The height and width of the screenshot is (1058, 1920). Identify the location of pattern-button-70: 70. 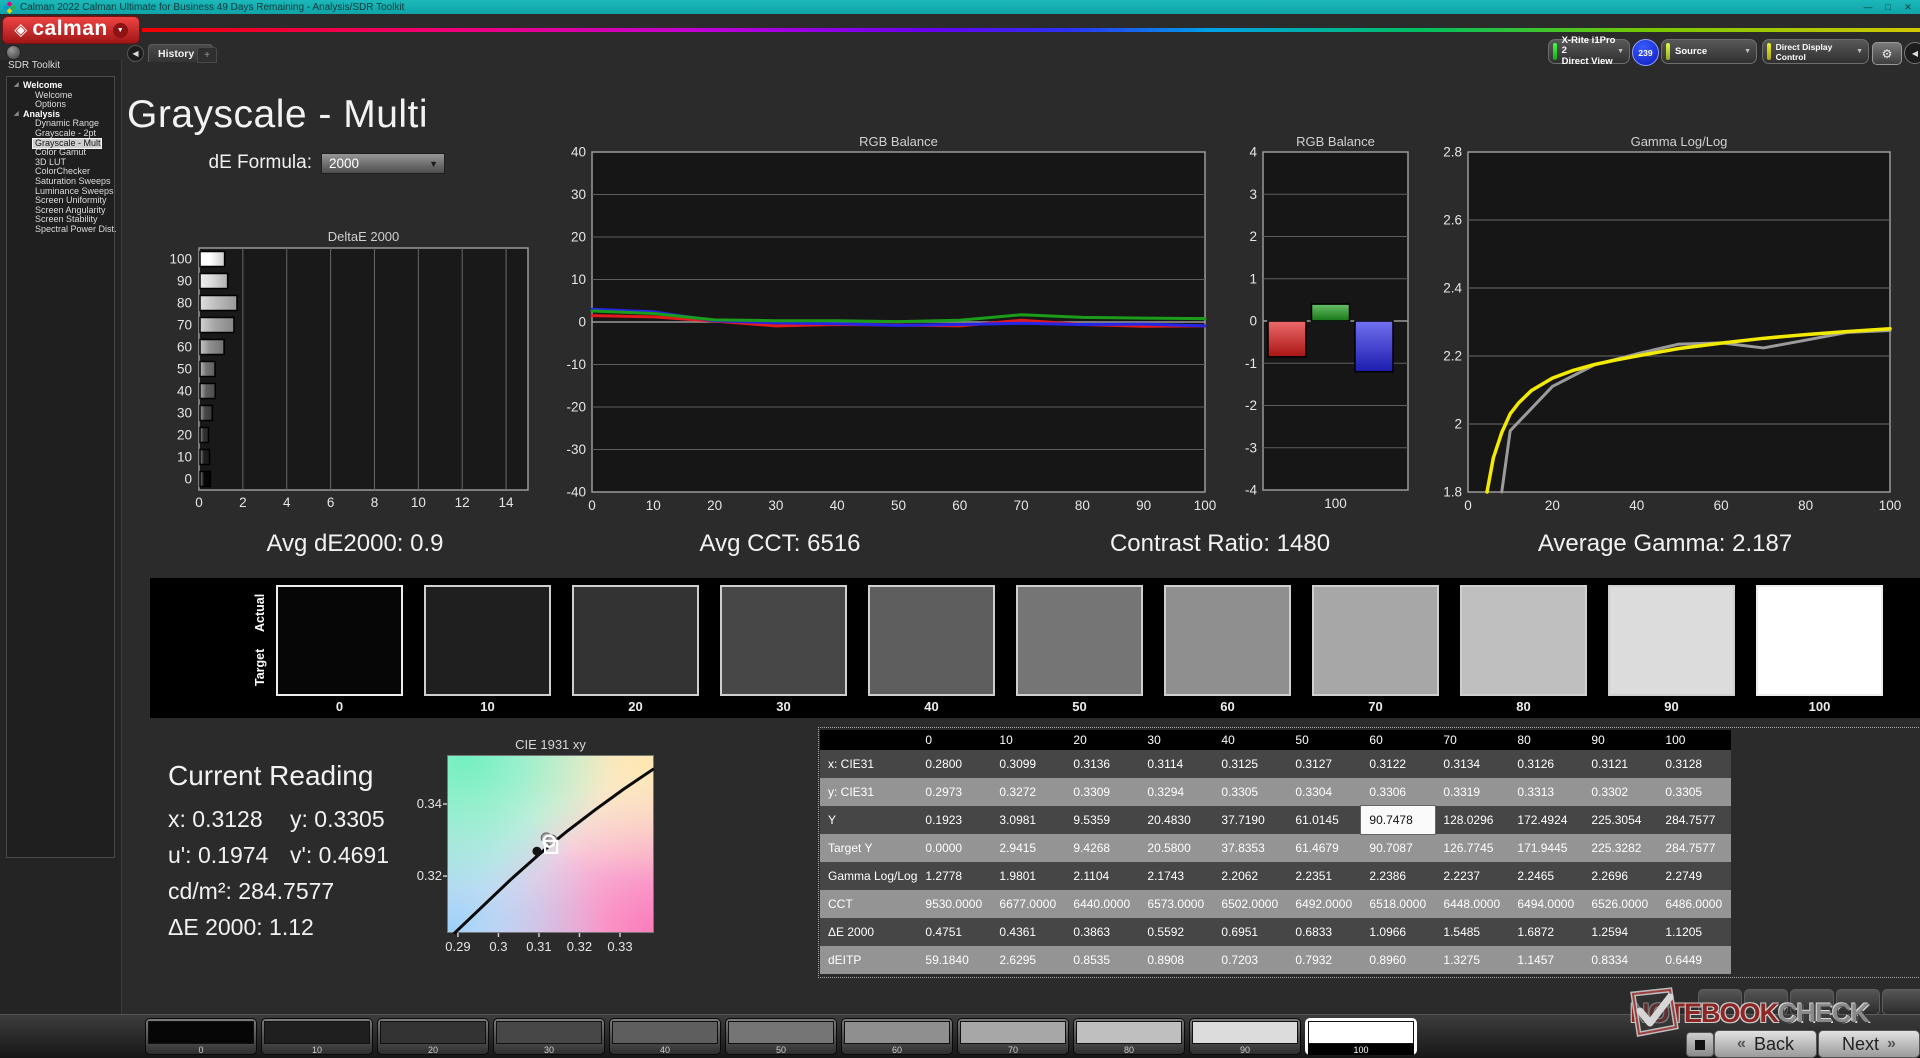
(1013, 1036).